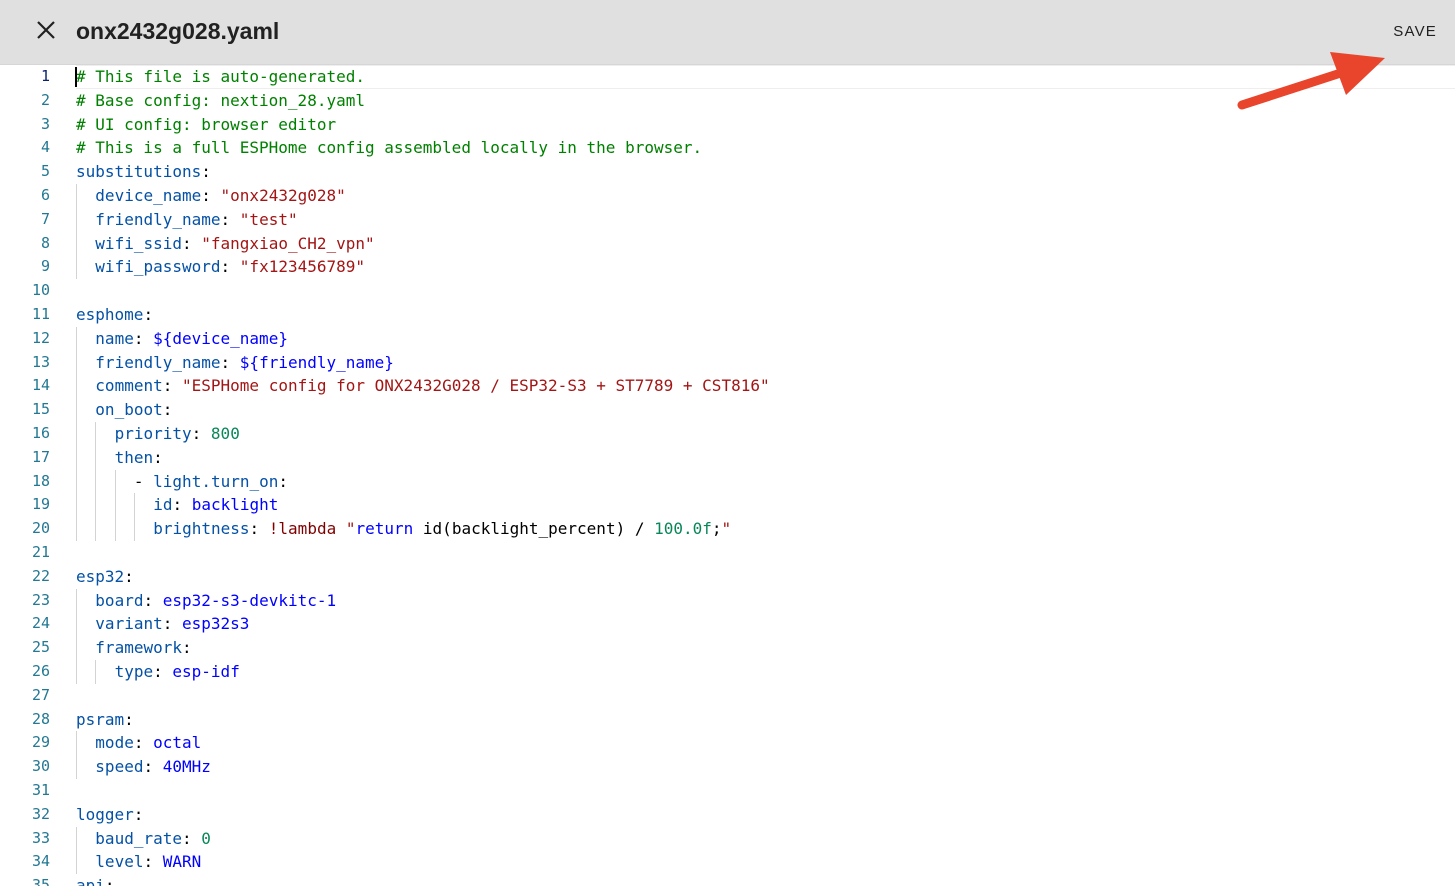 This screenshot has width=1455, height=886. Describe the element at coordinates (90, 881) in the screenshot. I see `code-token: api` at that location.